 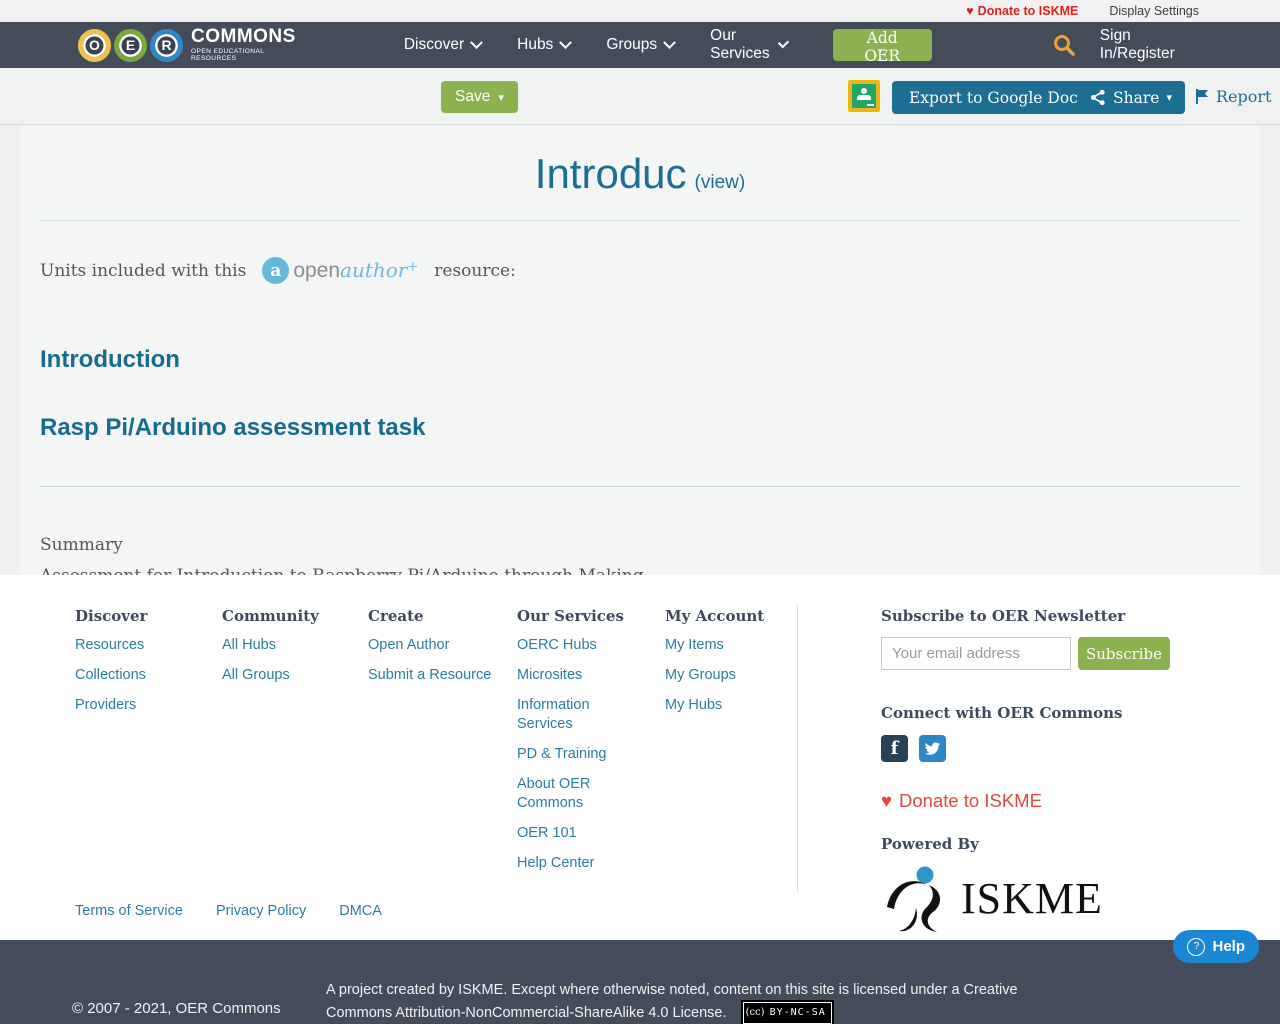 I want to click on google-classroom-button, so click(x=864, y=96).